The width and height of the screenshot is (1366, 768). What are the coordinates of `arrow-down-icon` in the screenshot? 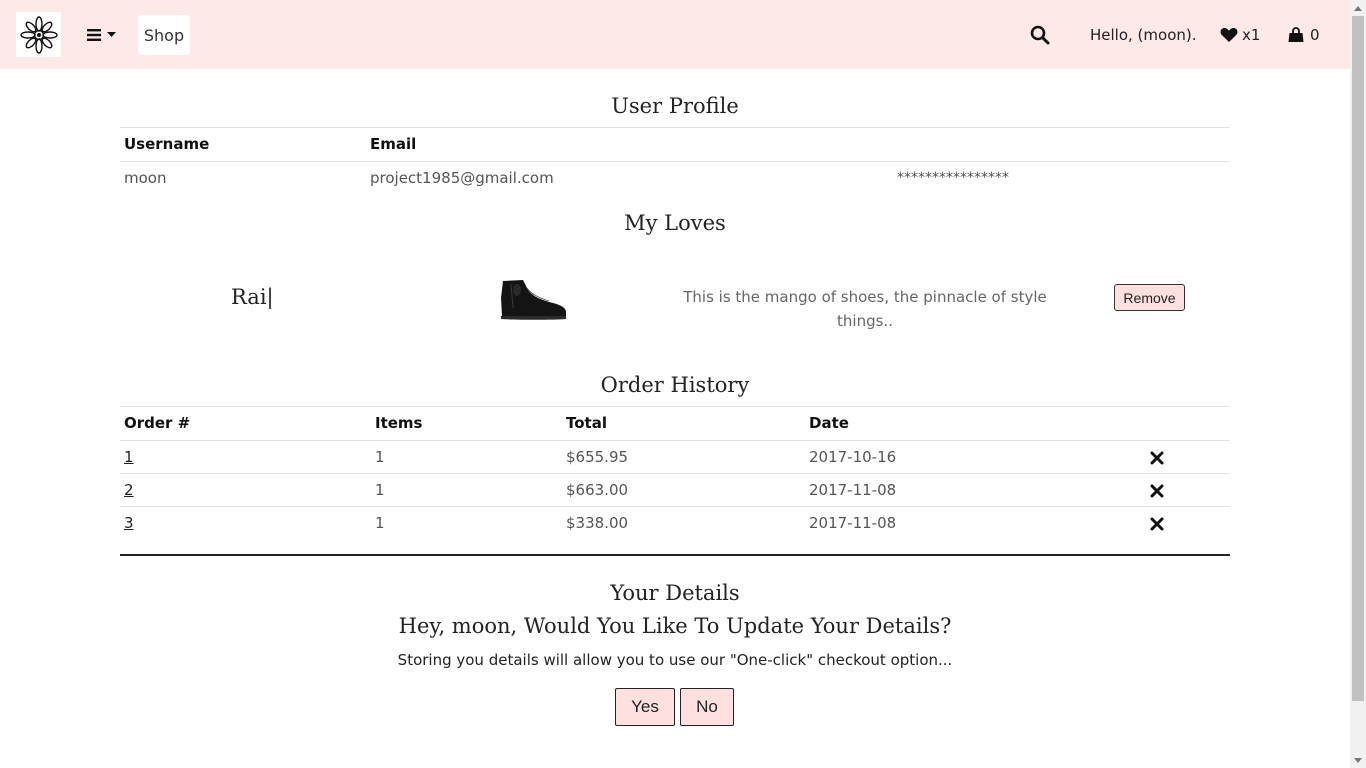 It's located at (1358, 760).